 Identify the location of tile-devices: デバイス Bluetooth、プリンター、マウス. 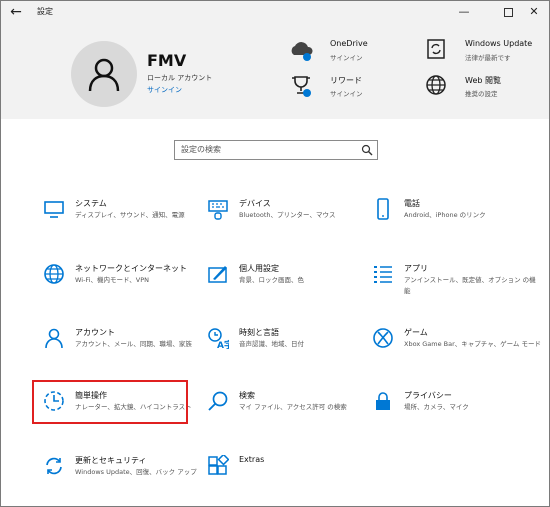
(292, 223).